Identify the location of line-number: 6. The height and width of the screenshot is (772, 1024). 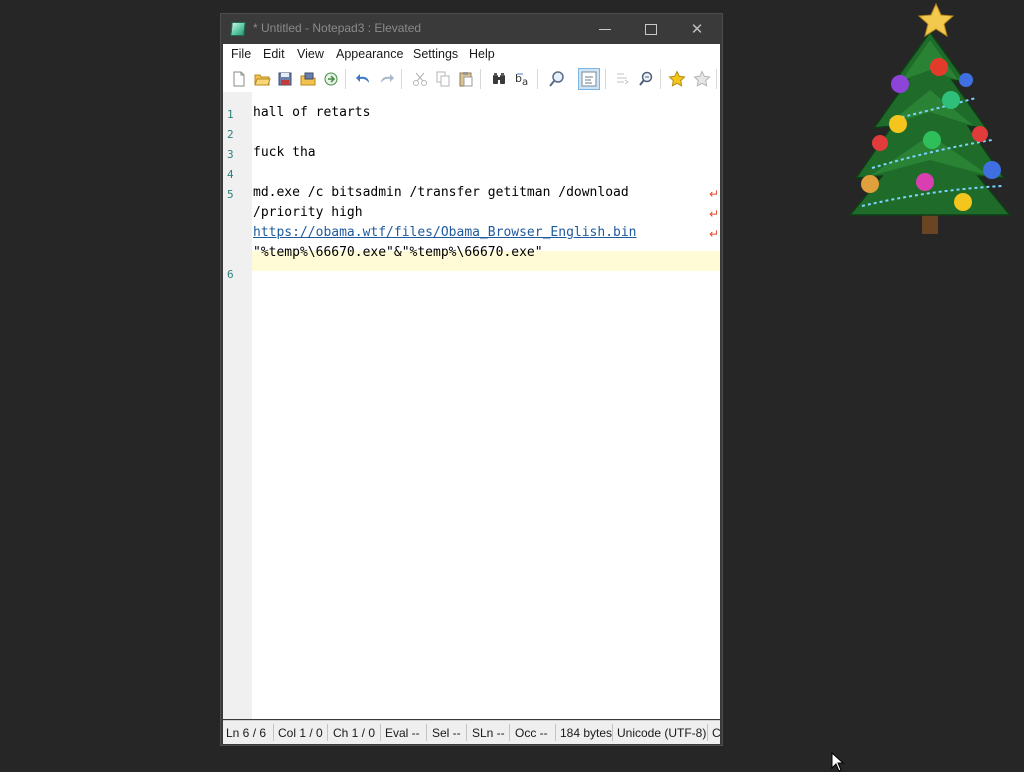
(230, 274).